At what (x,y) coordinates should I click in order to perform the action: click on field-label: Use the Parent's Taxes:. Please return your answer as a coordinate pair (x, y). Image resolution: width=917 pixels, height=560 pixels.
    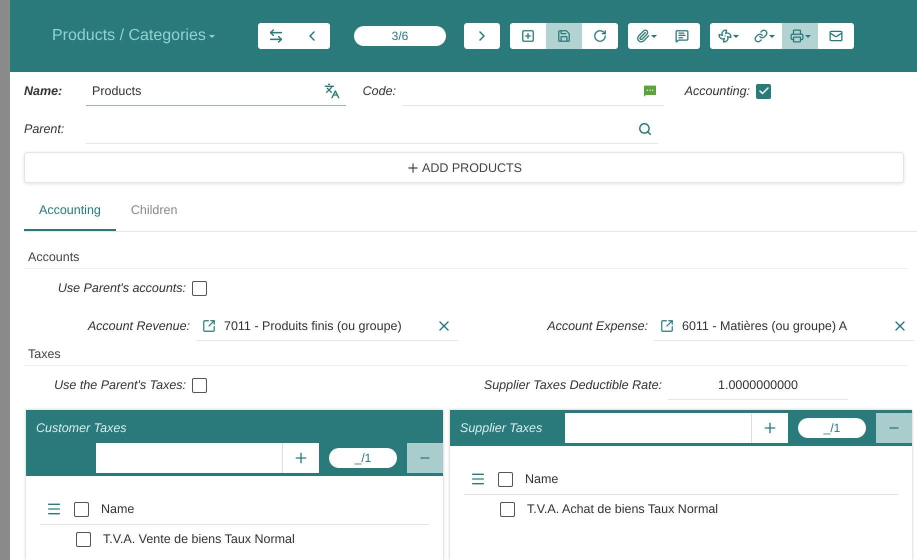
    Looking at the image, I should click on (120, 385).